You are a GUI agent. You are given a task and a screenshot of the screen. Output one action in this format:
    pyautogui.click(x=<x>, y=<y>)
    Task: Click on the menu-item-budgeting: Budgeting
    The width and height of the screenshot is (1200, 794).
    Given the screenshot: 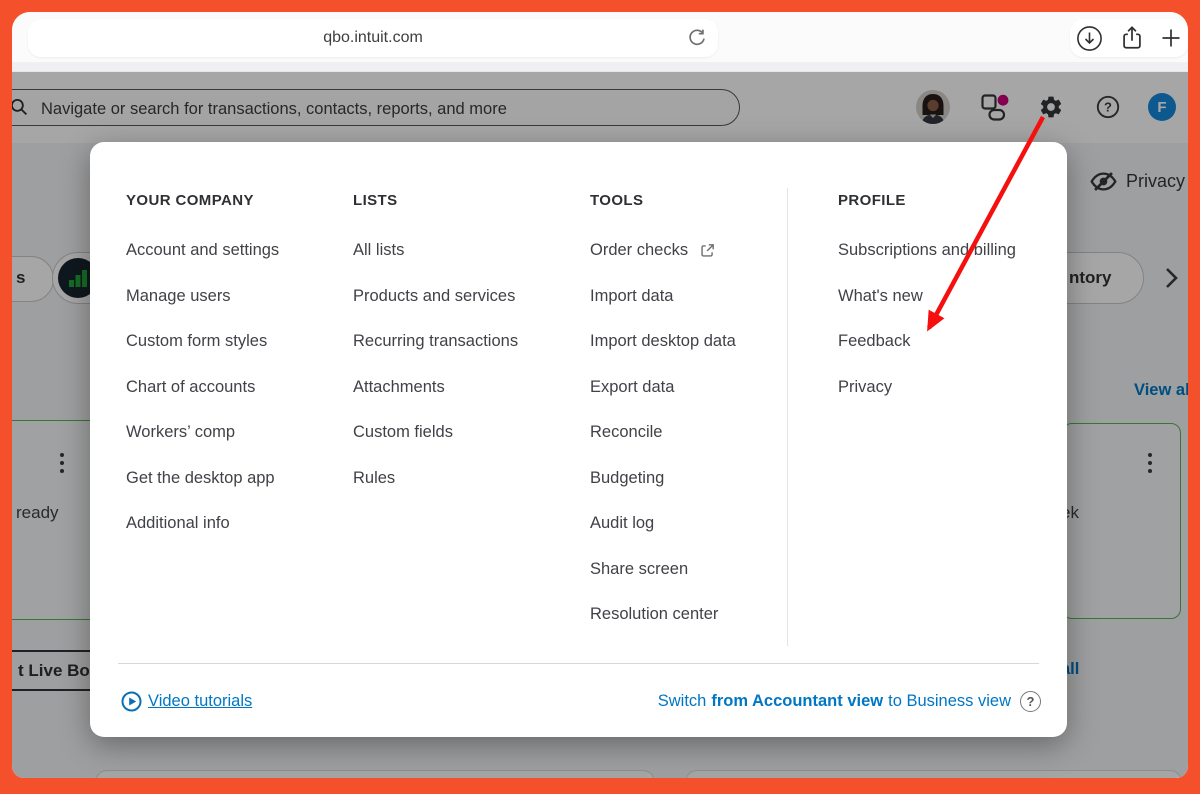 What is the action you would take?
    pyautogui.click(x=663, y=479)
    